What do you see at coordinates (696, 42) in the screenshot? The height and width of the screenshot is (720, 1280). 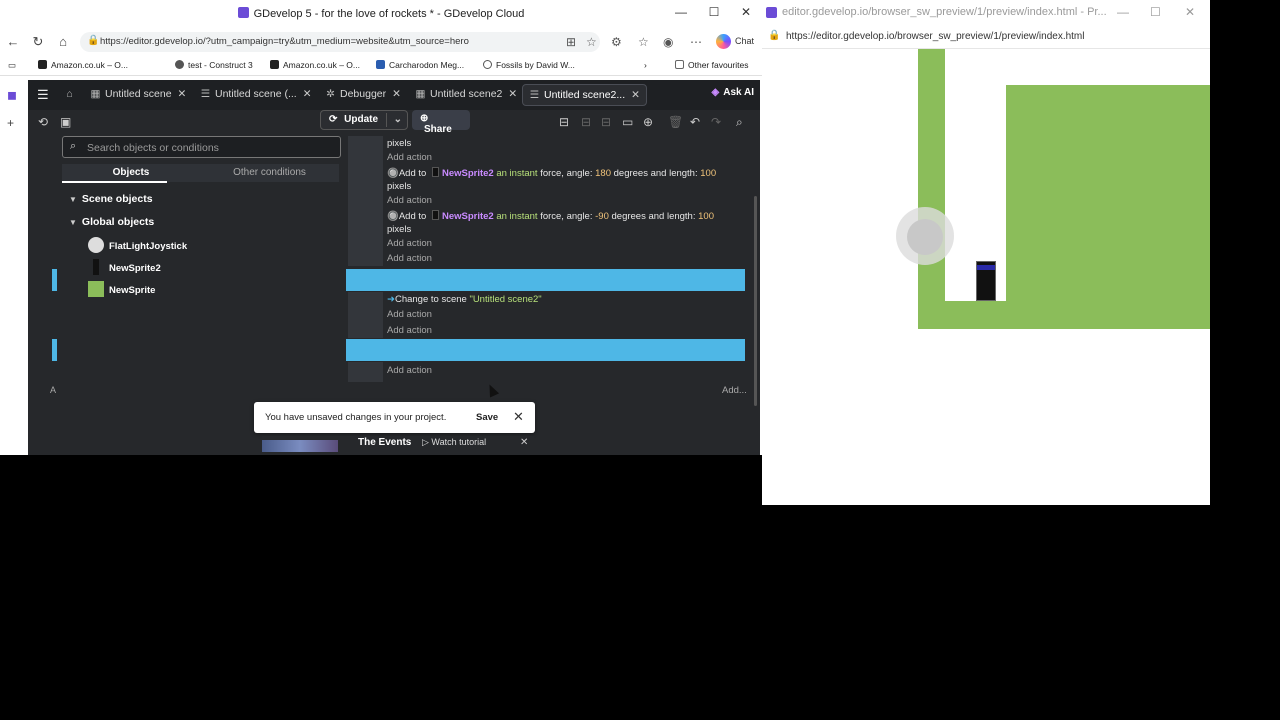 I see `more-icon: ⋯` at bounding box center [696, 42].